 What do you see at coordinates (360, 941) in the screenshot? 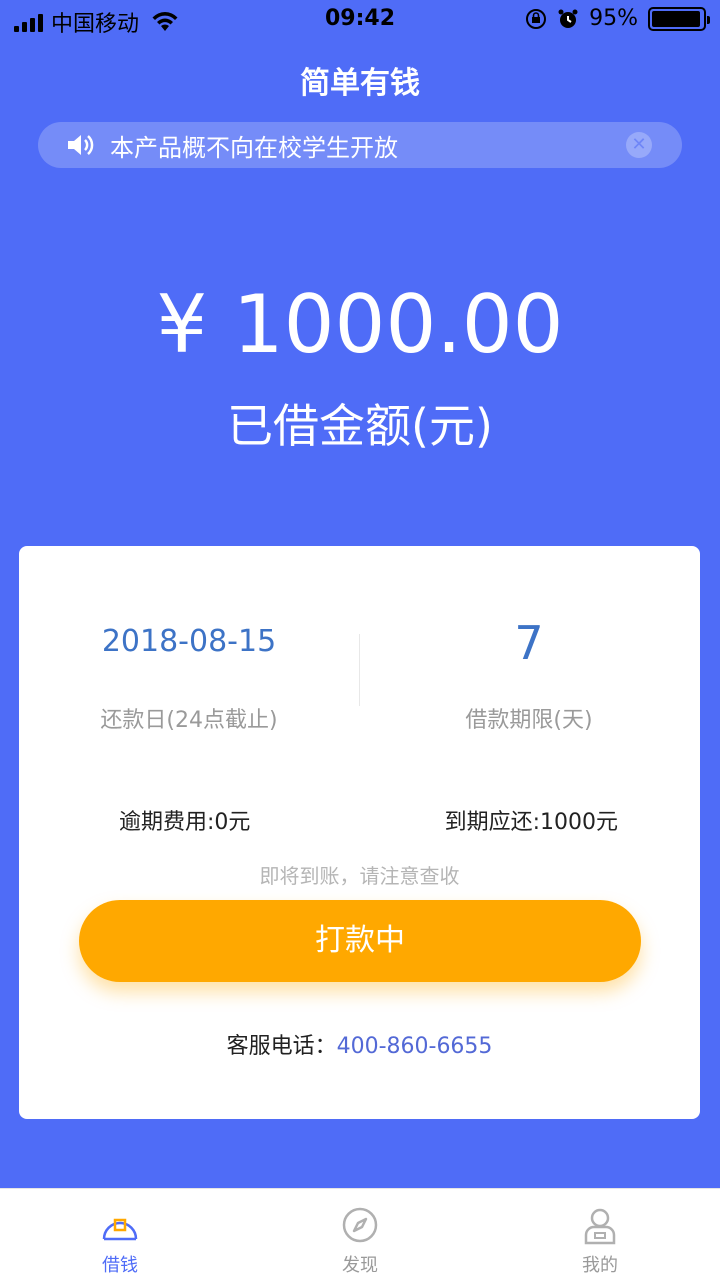
I see `payout-status-button: 打款中` at bounding box center [360, 941].